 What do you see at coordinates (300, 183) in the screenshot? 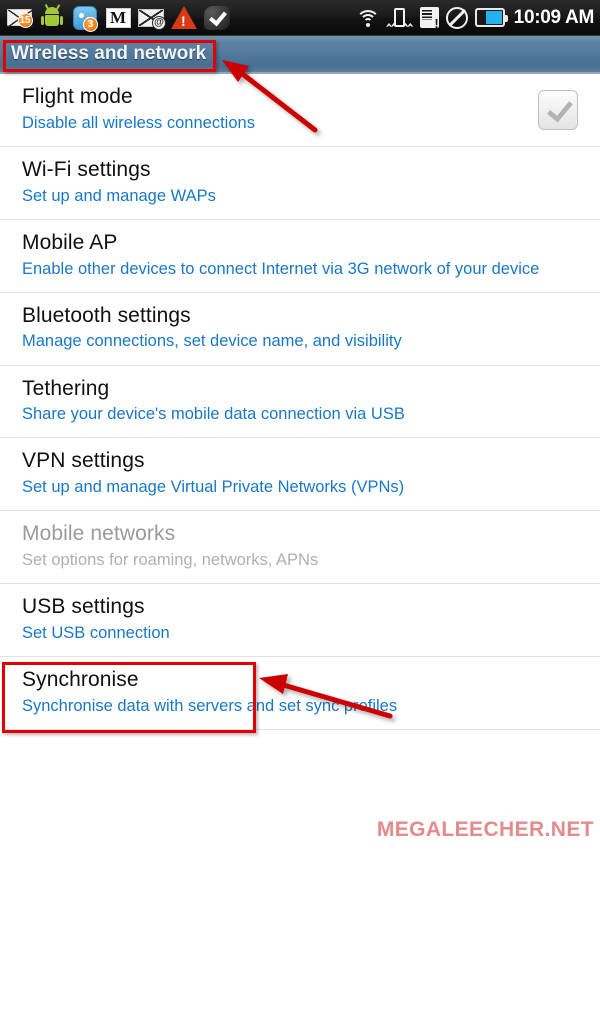
I see `settings-row-wifi-settings: Wi-Fi settings Set up and manage WAPs` at bounding box center [300, 183].